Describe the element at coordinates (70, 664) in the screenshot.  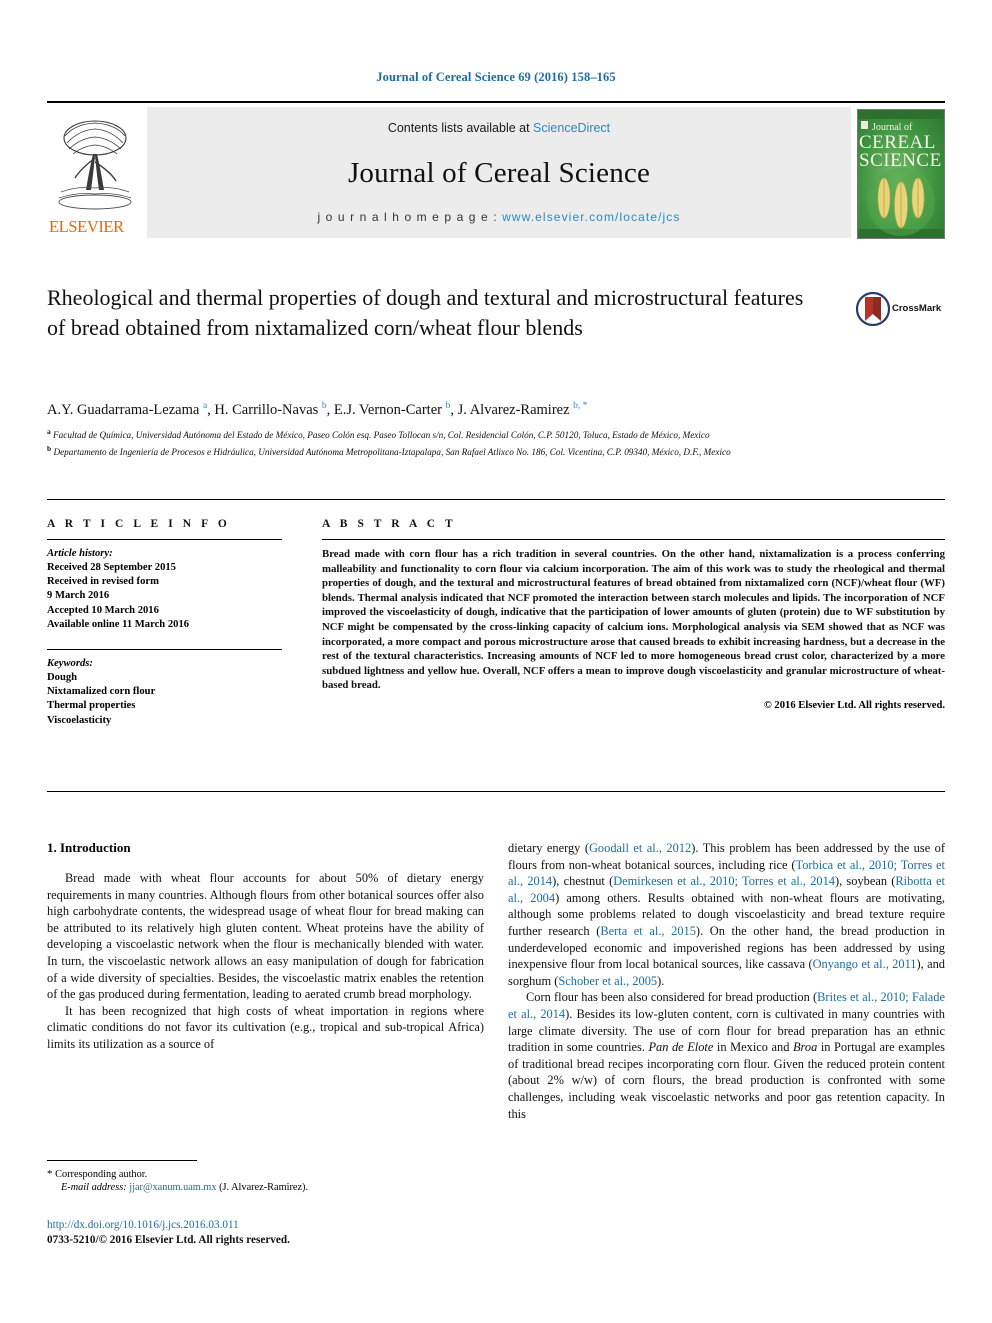
I see `keywords-label: Keywords:` at that location.